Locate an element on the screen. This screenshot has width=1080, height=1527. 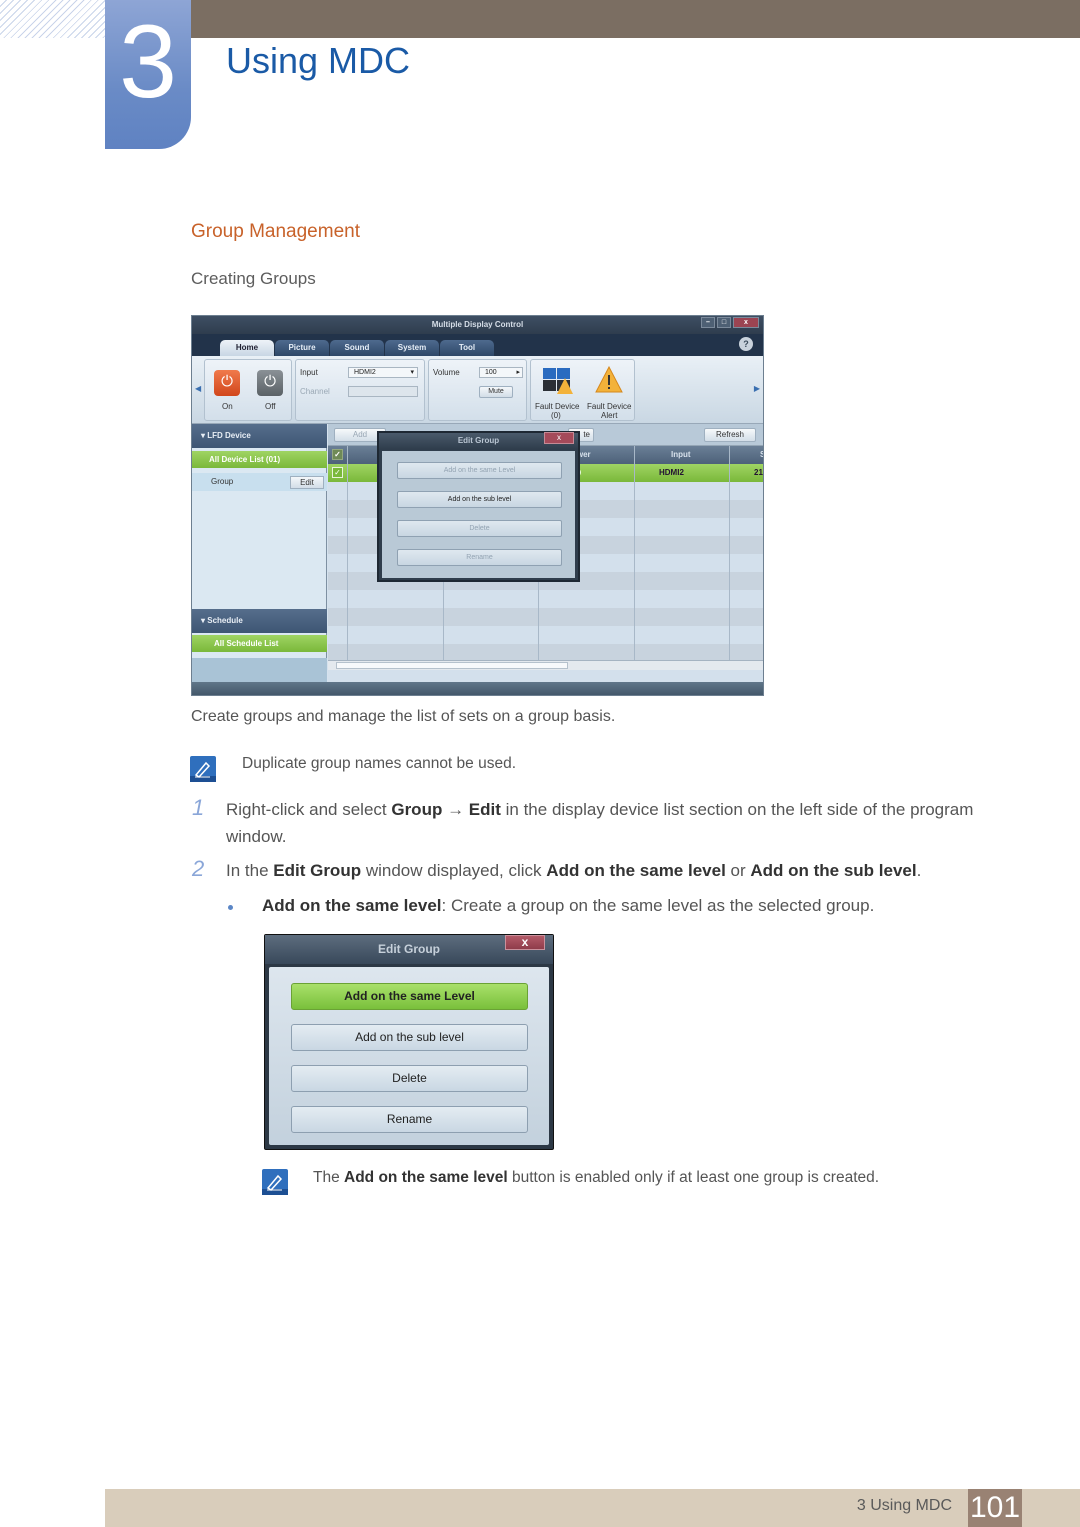
step-1-line2: window. is located at coordinates (256, 836).